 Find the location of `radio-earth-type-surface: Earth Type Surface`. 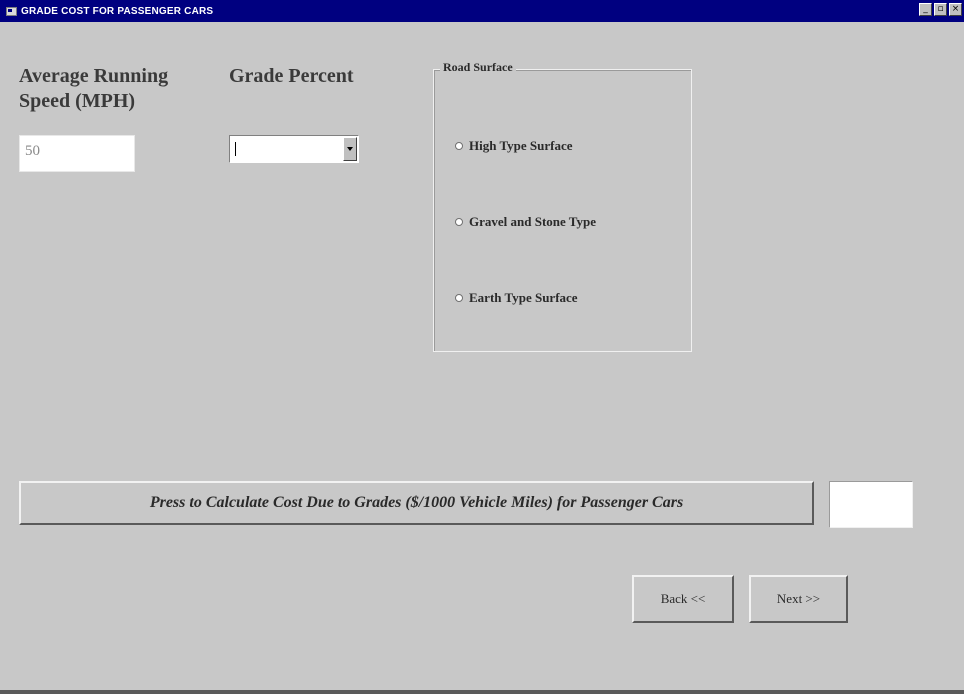

radio-earth-type-surface: Earth Type Surface is located at coordinates (516, 298).